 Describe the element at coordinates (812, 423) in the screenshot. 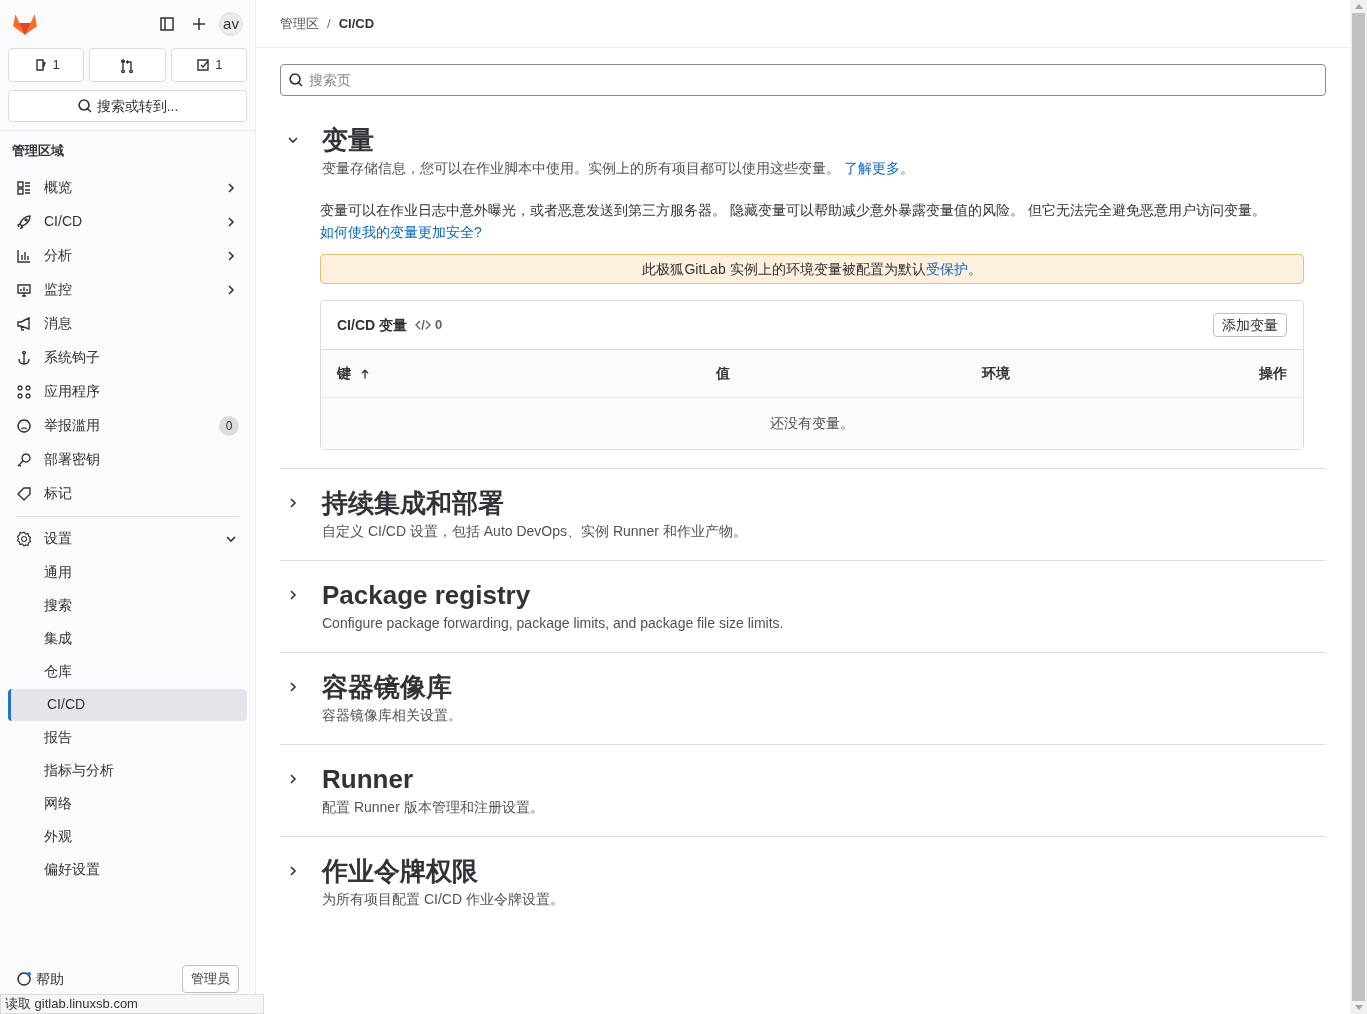

I see `empty-message: 还没有变量。` at that location.